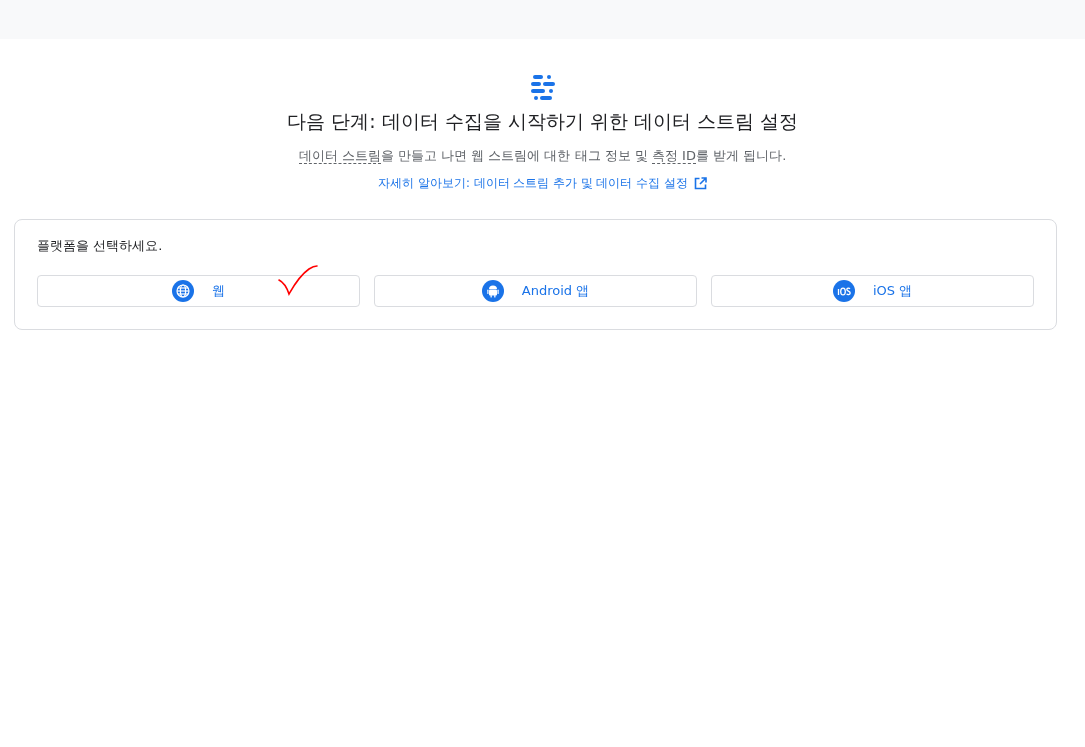  I want to click on android-icon, so click(492, 291).